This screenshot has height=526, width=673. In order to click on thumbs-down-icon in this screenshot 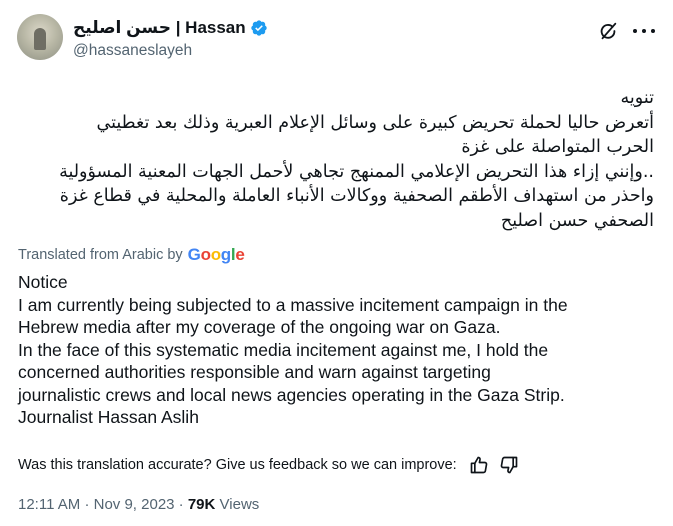, I will do `click(509, 465)`.